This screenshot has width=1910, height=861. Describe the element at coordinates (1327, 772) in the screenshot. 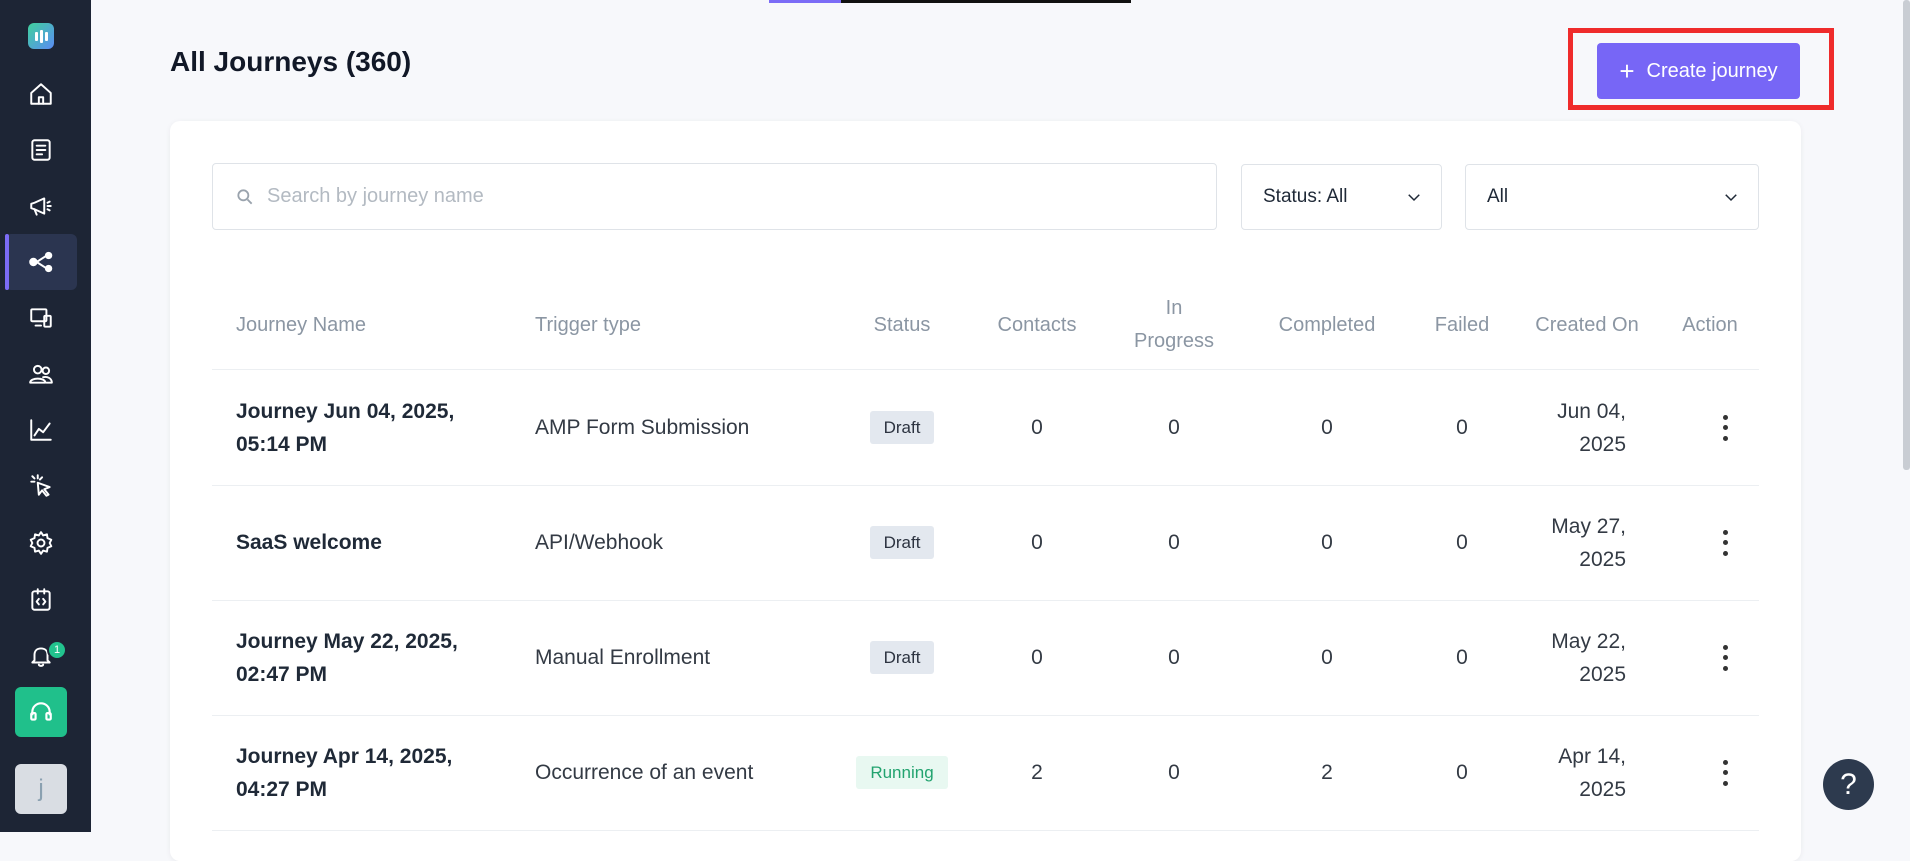

I see `completed-value: 2` at that location.